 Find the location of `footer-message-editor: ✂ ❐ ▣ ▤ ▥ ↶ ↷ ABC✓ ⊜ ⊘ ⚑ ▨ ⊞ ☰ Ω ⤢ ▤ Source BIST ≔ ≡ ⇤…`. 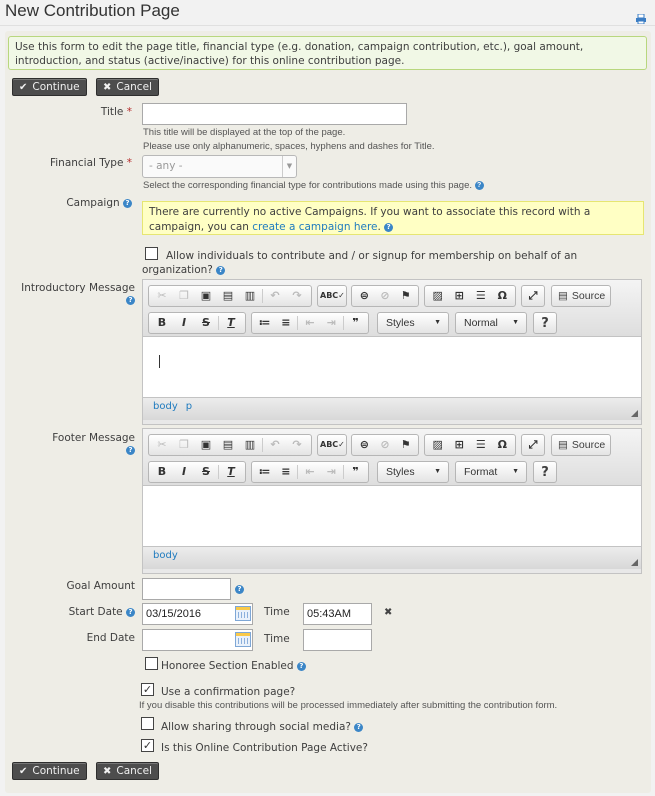

footer-message-editor: ✂ ❐ ▣ ▤ ▥ ↶ ↷ ABC✓ ⊜ ⊘ ⚑ ▨ ⊞ ☰ Ω ⤢ ▤ Source BIST ≔ ≡ ⇤… is located at coordinates (392, 501).